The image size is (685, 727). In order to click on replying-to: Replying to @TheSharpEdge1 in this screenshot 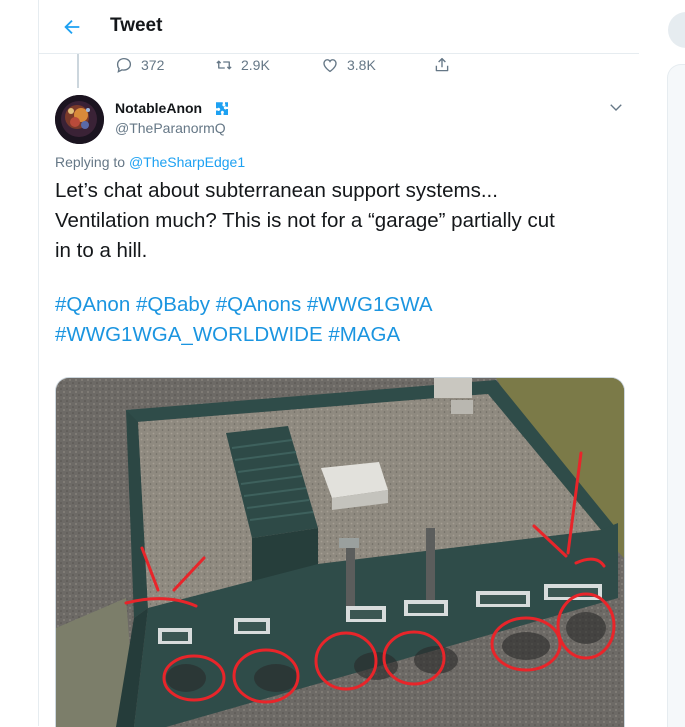, I will do `click(150, 162)`.